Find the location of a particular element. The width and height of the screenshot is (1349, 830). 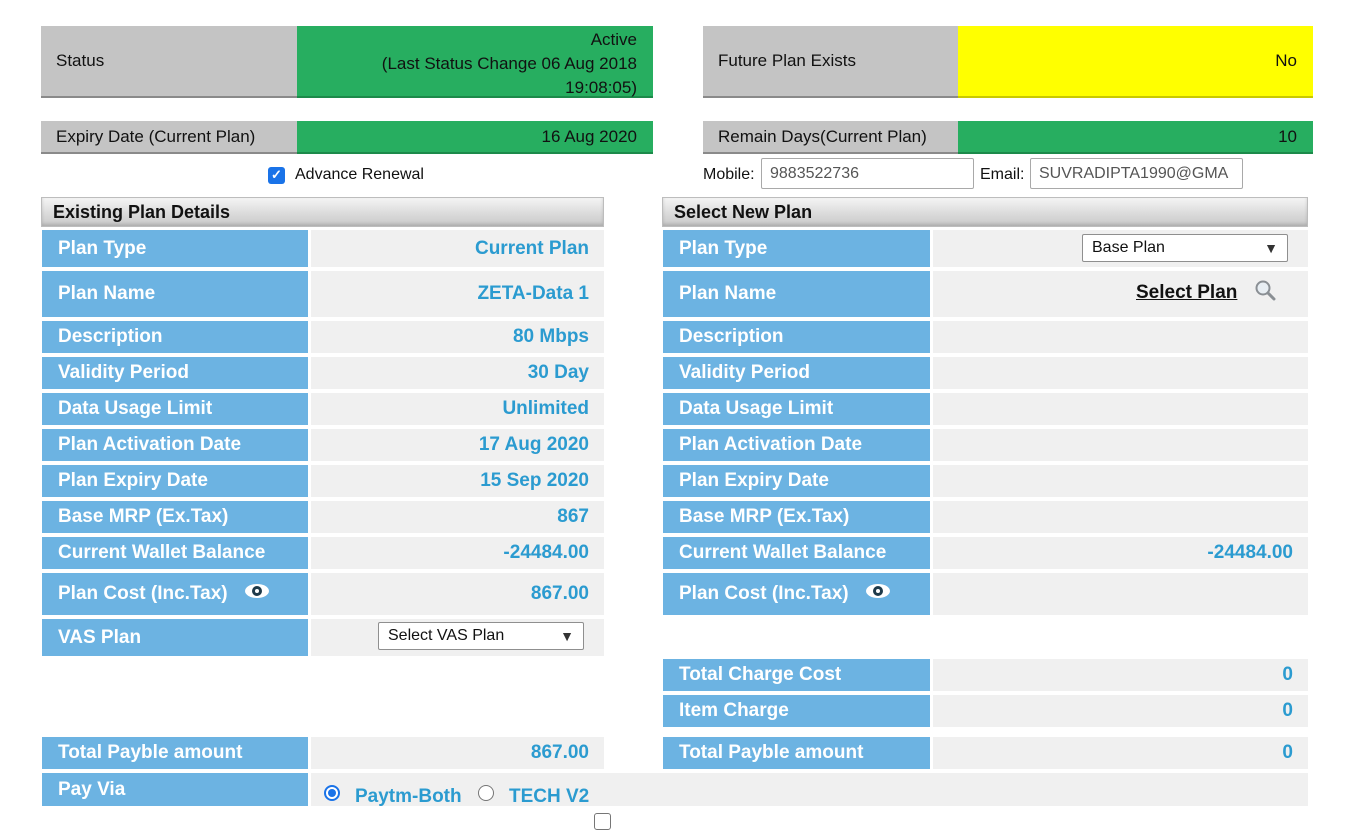

mobile-input: 9883522736 is located at coordinates (867, 173).